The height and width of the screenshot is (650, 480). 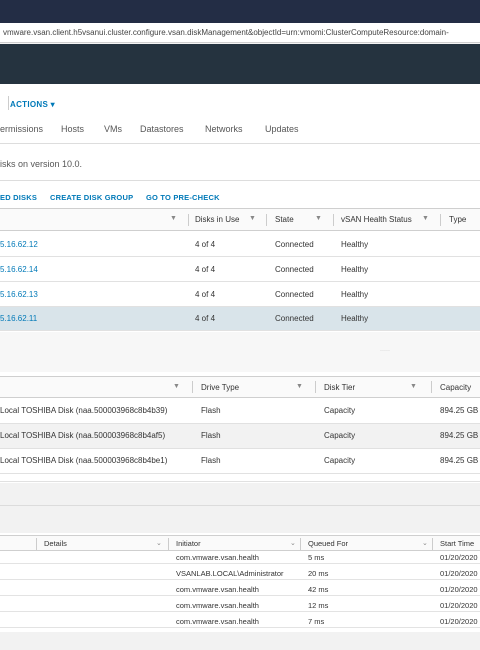 What do you see at coordinates (19, 294) in the screenshot?
I see `host-link: 5.16.62.13` at bounding box center [19, 294].